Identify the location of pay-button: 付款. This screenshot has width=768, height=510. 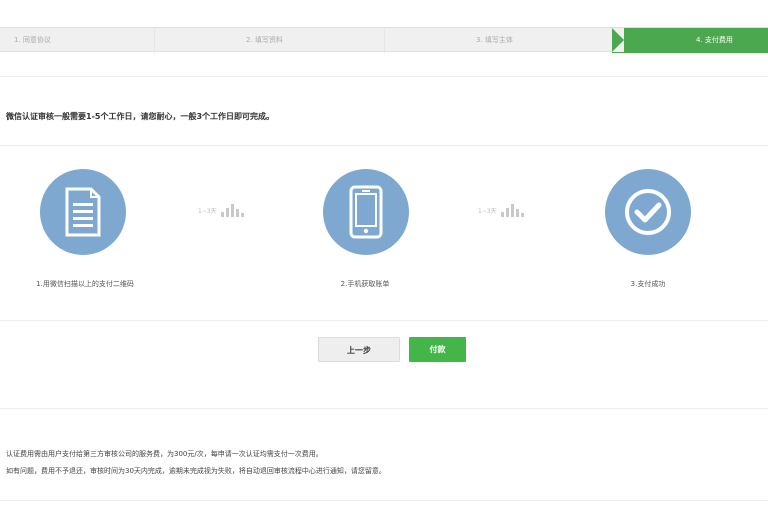
(437, 349).